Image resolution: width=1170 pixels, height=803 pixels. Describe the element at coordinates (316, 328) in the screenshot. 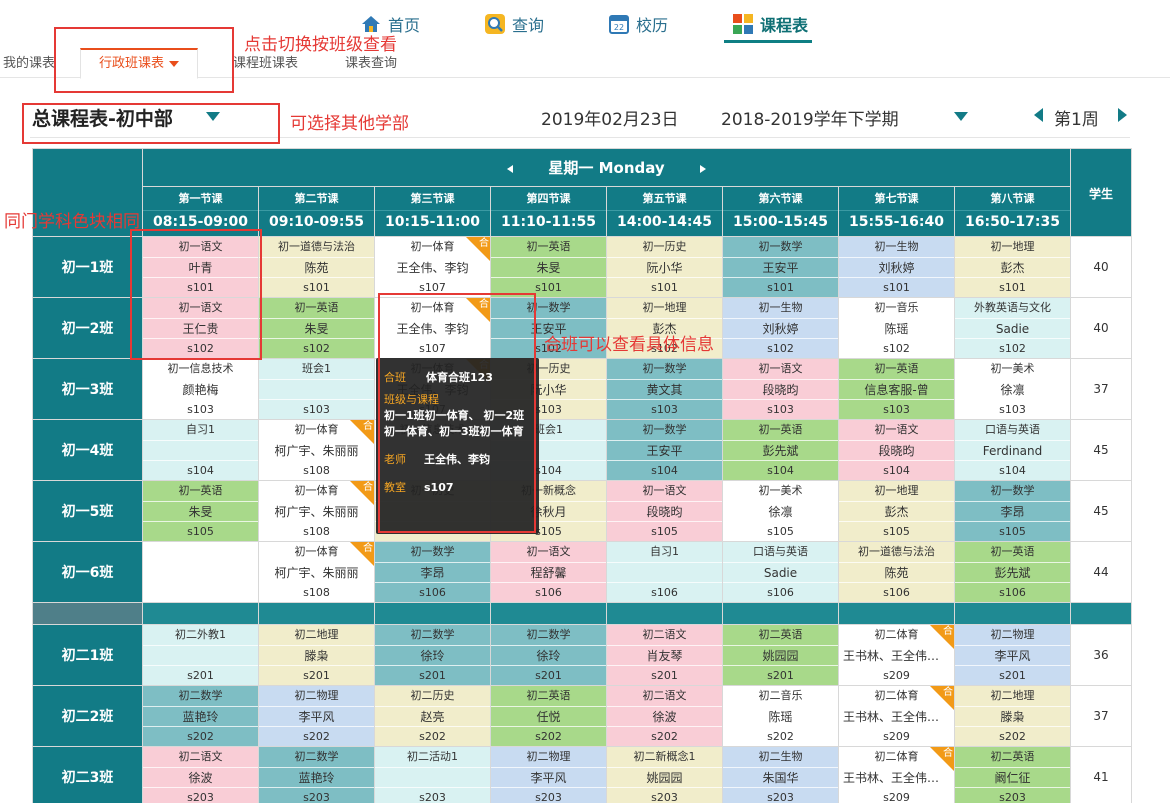

I see `lesson-cell: 初一英语 朱旻 s102` at that location.